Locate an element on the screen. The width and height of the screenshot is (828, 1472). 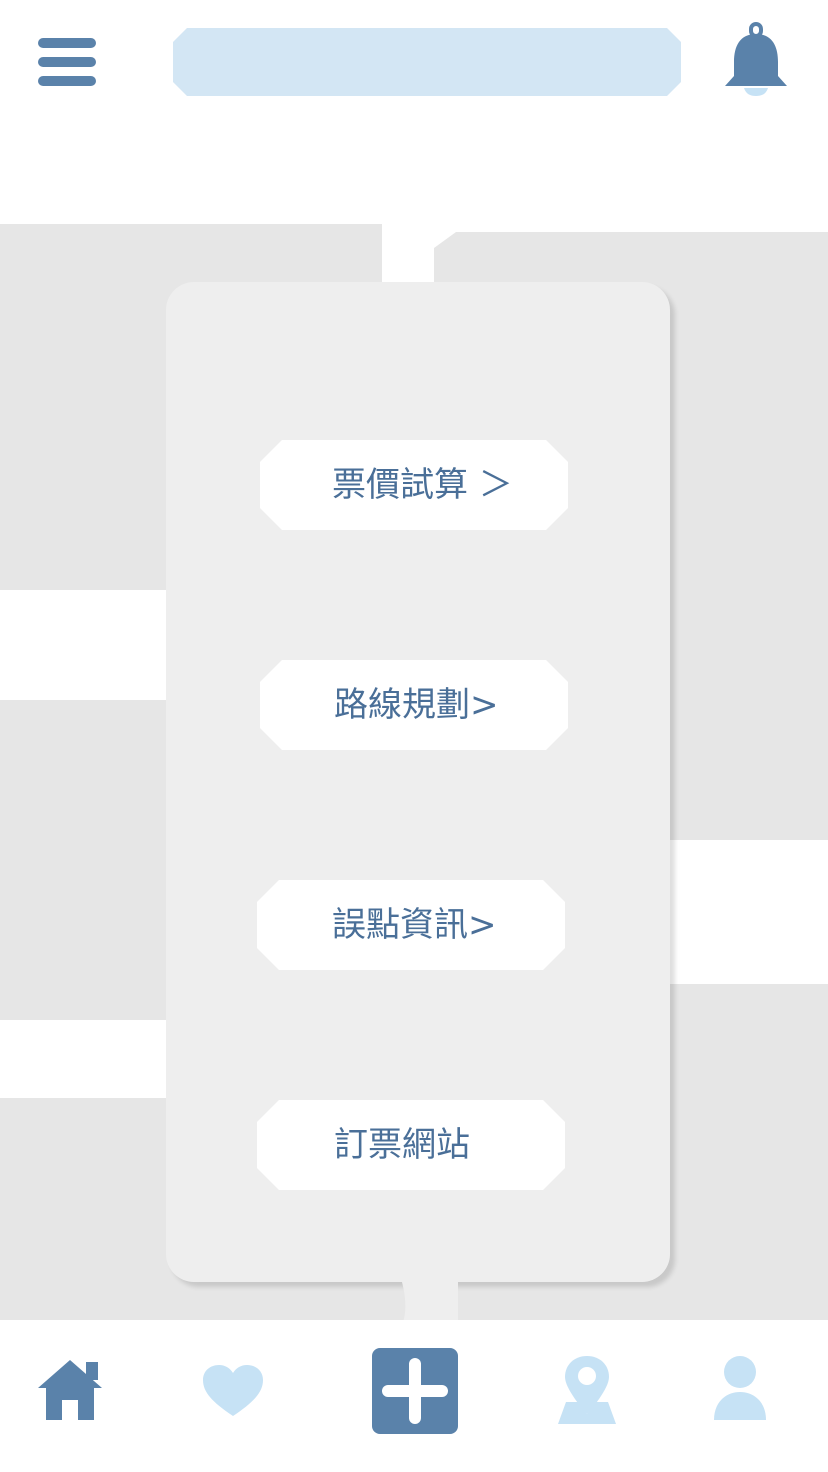
bottom-navigation is located at coordinates (414, 1396).